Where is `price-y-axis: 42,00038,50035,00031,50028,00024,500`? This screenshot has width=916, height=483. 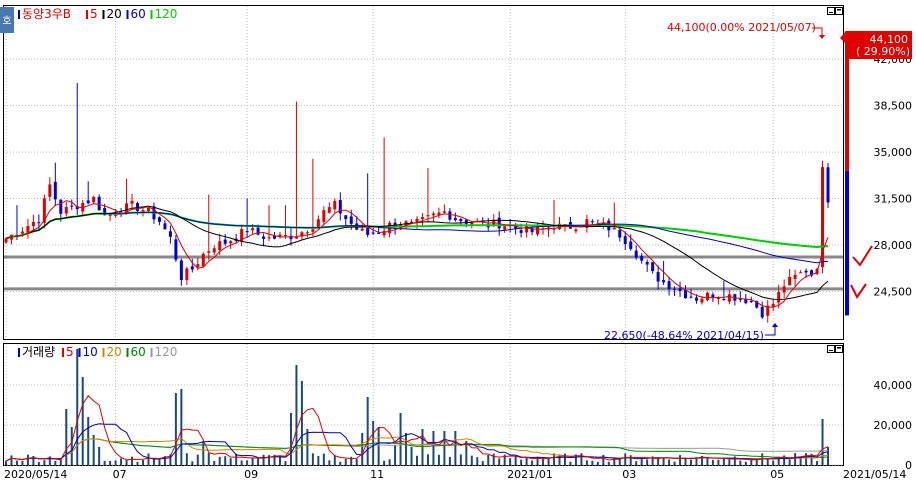
price-y-axis: 42,00038,50035,00031,50028,00024,500 is located at coordinates (893, 175).